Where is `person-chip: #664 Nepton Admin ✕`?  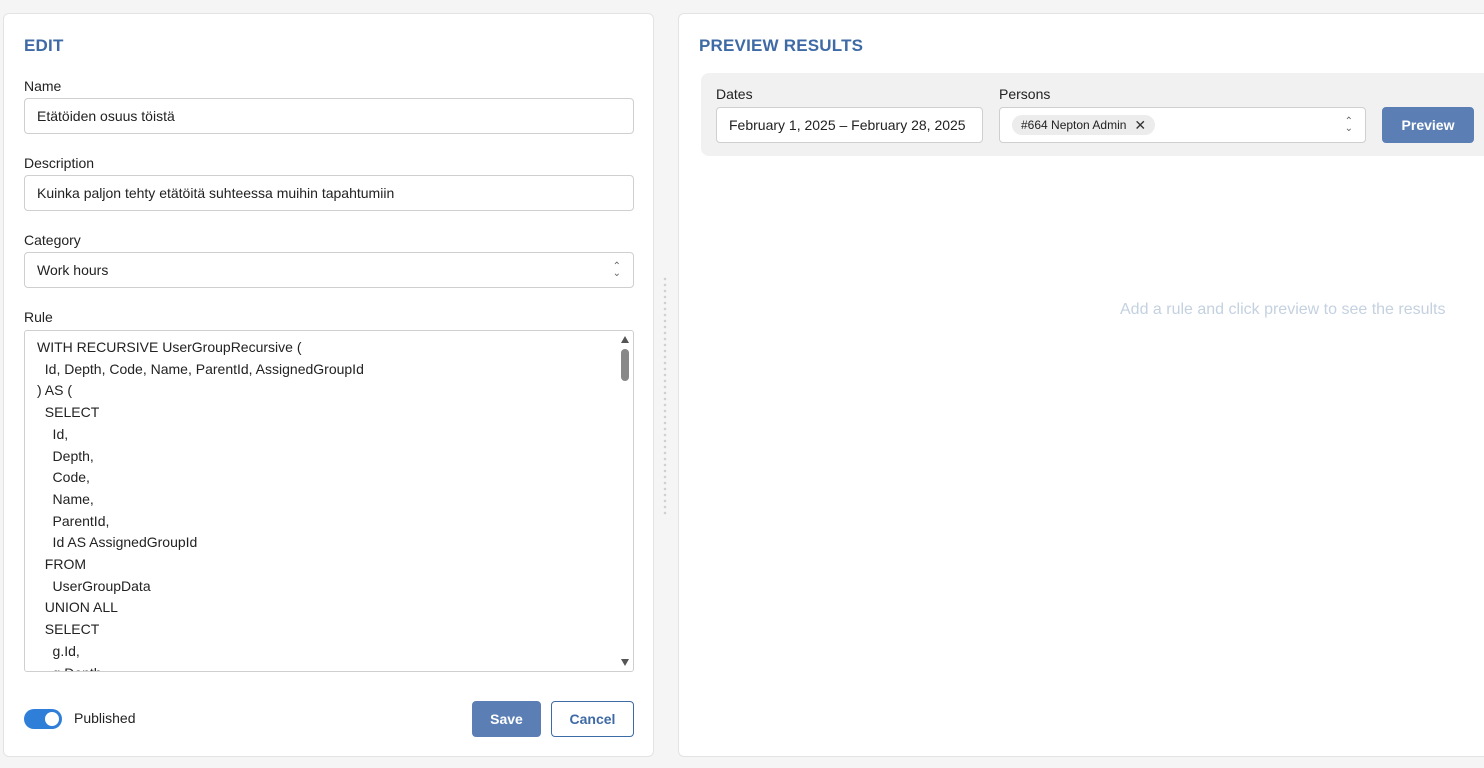
person-chip: #664 Nepton Admin ✕ is located at coordinates (1084, 125).